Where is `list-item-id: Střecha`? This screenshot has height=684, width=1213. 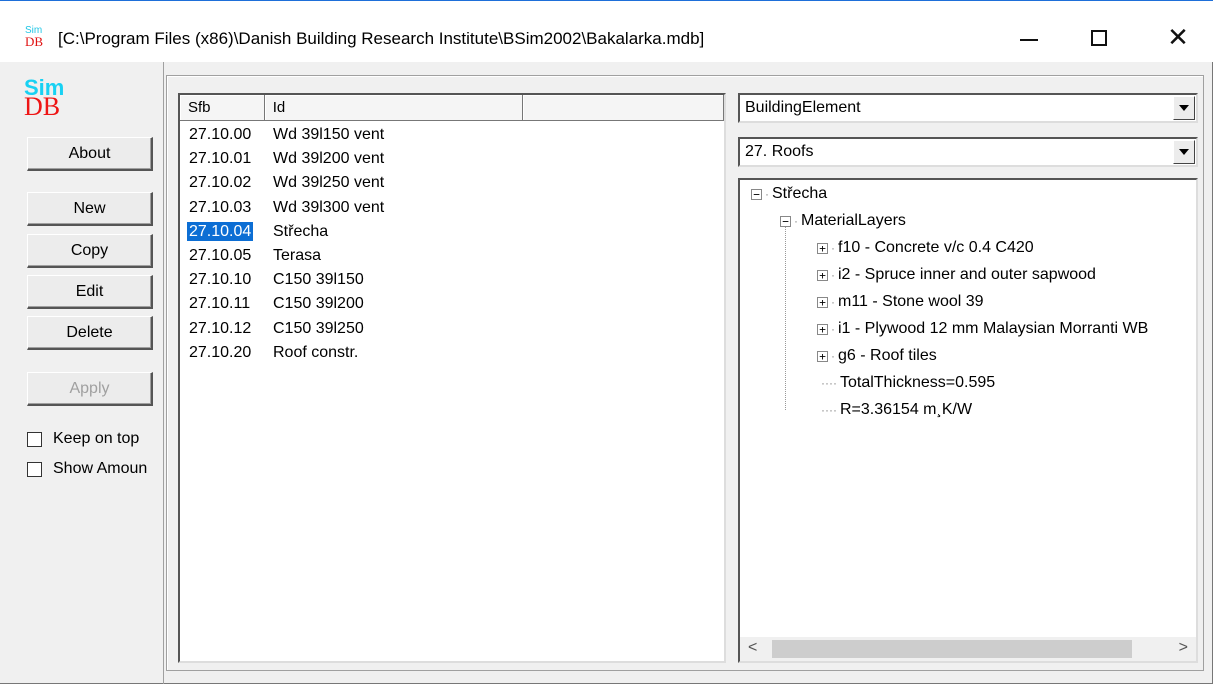
list-item-id: Střecha is located at coordinates (301, 231).